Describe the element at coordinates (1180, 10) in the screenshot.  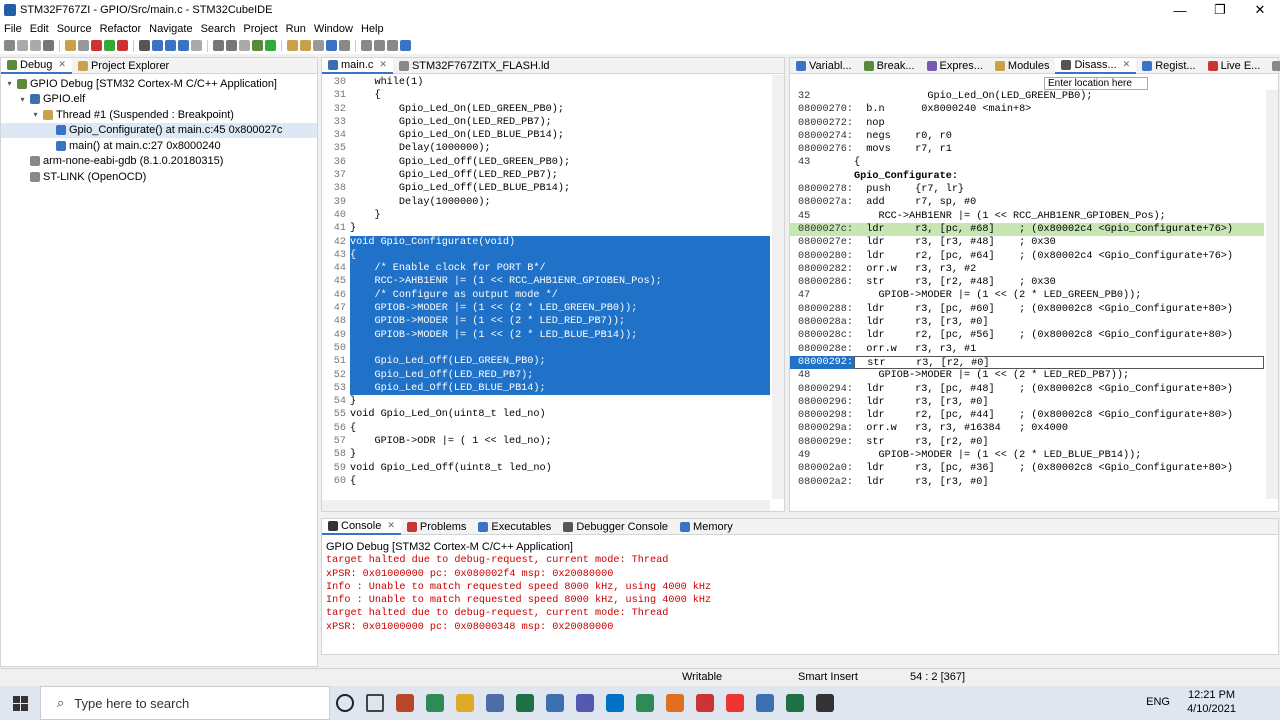
I see `minimize-button: —` at that location.